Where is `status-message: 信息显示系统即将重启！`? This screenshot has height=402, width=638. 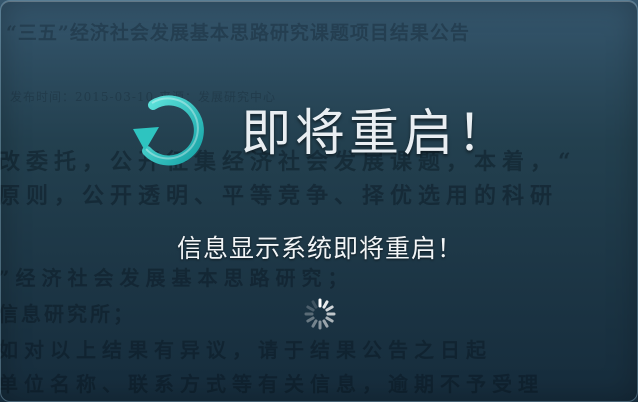 status-message: 信息显示系统即将重启！ is located at coordinates (319, 248).